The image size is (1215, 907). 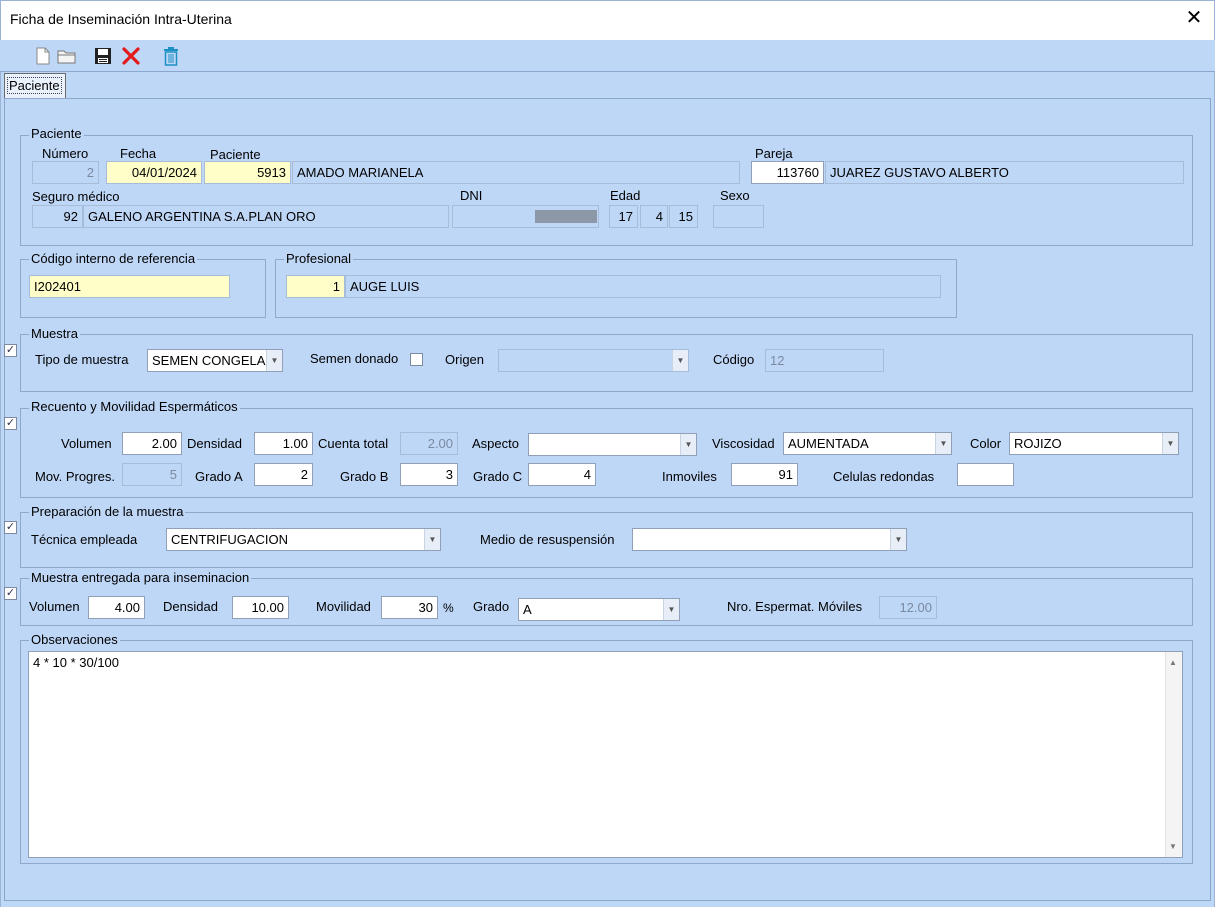 What do you see at coordinates (75, 476) in the screenshot?
I see `mov-progres-label: Mov. Progres.` at bounding box center [75, 476].